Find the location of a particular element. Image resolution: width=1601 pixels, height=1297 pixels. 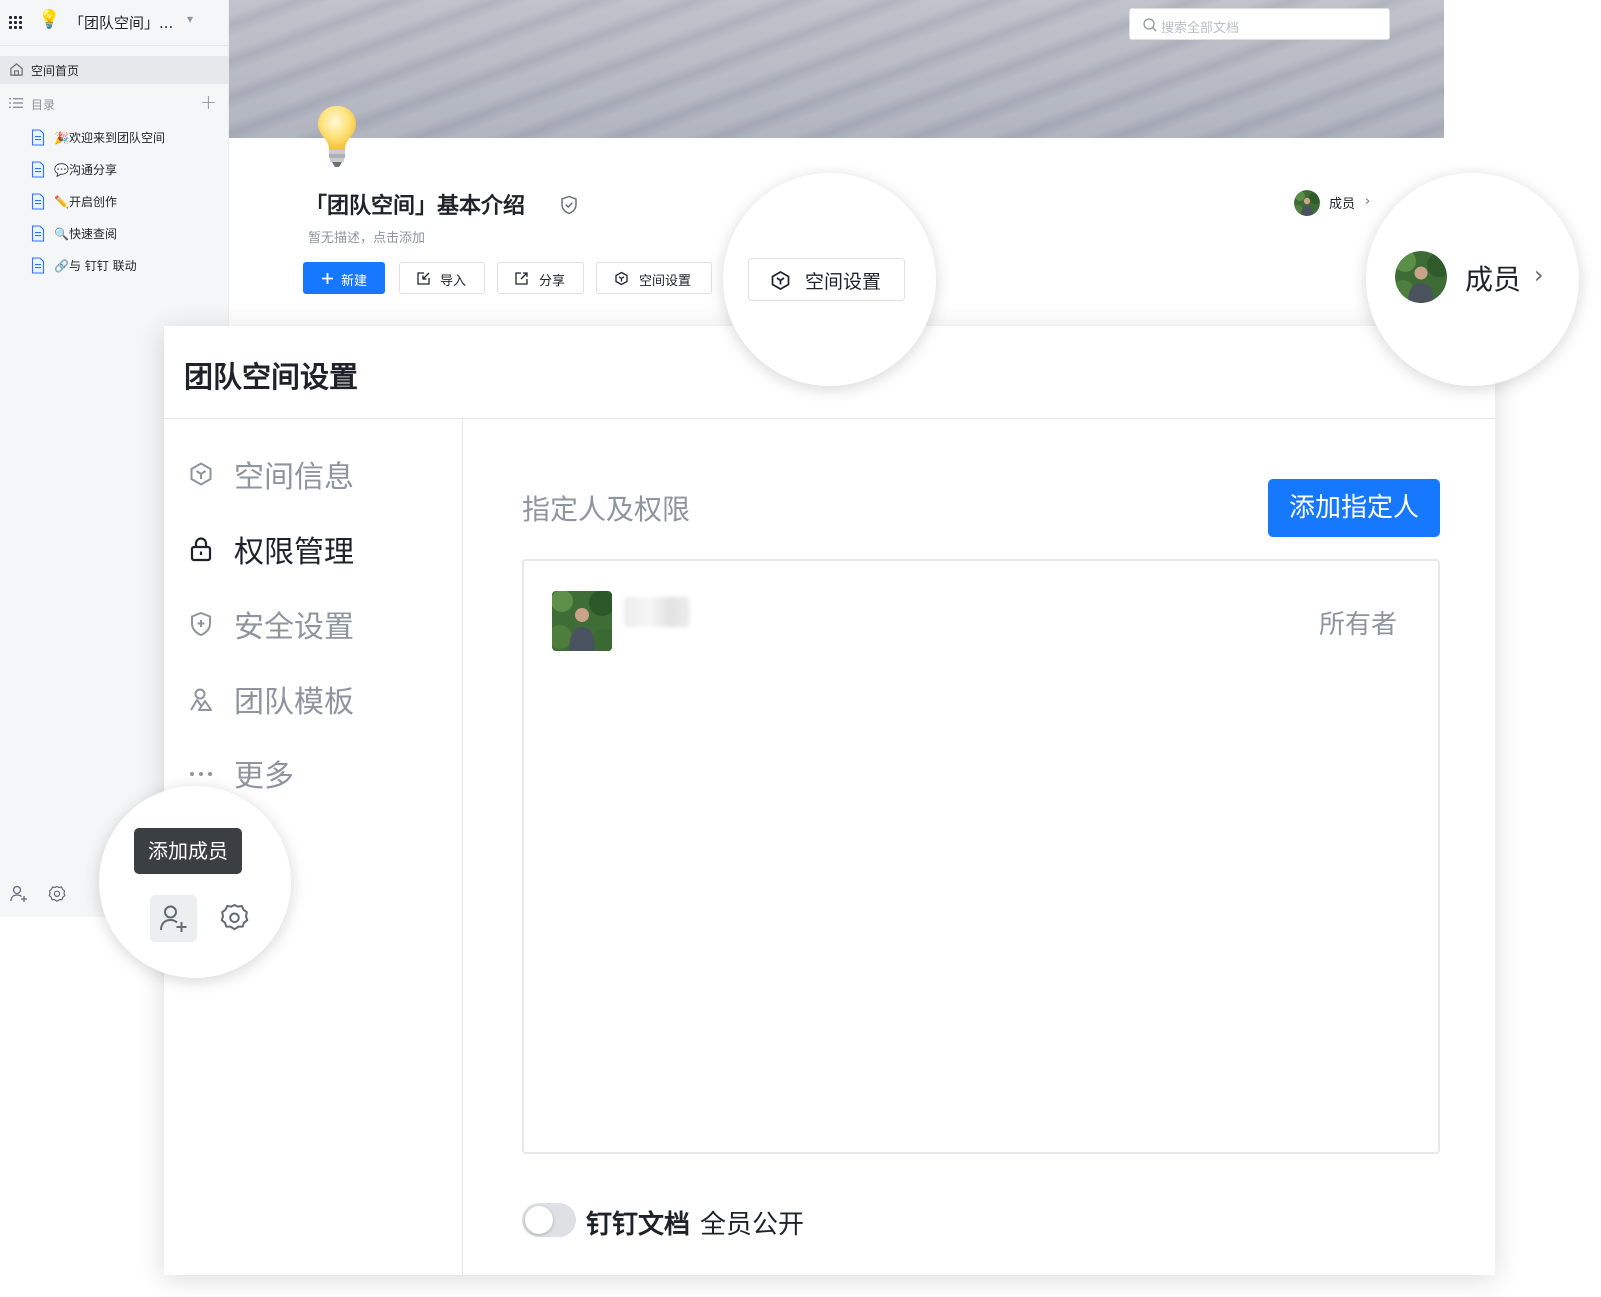

new-button: 新建 is located at coordinates (344, 278).